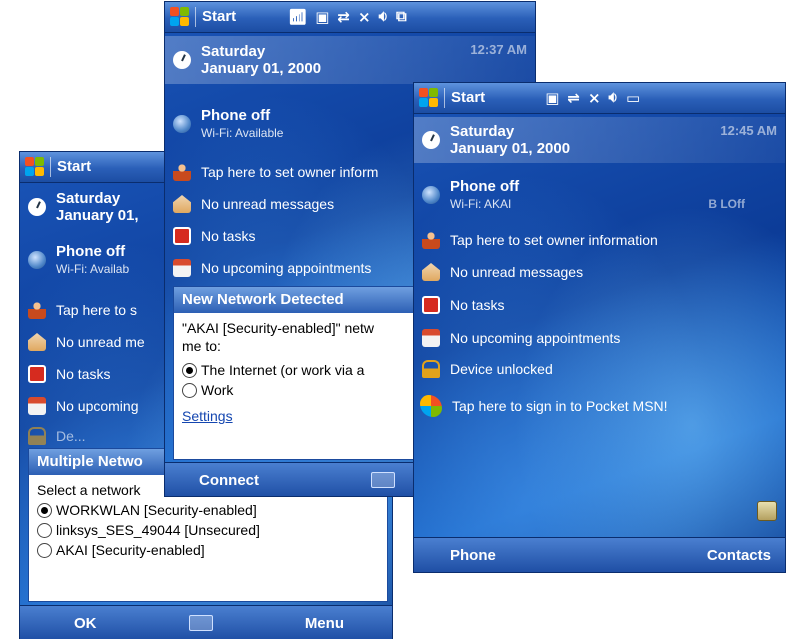 This screenshot has height=639, width=787. Describe the element at coordinates (97, 215) in the screenshot. I see `date-label: January 01,` at that location.